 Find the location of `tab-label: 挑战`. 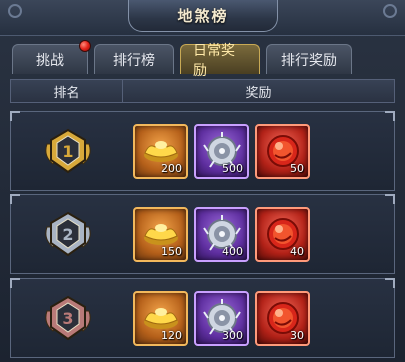

tab-label: 挑战 is located at coordinates (50, 60).